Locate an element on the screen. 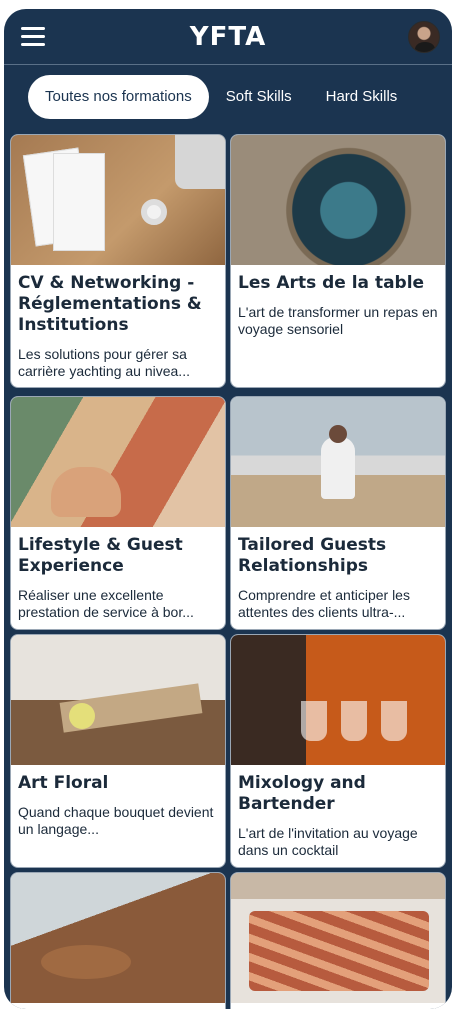 This screenshot has height=1016, width=456. app-logo: YFTA is located at coordinates (228, 37).